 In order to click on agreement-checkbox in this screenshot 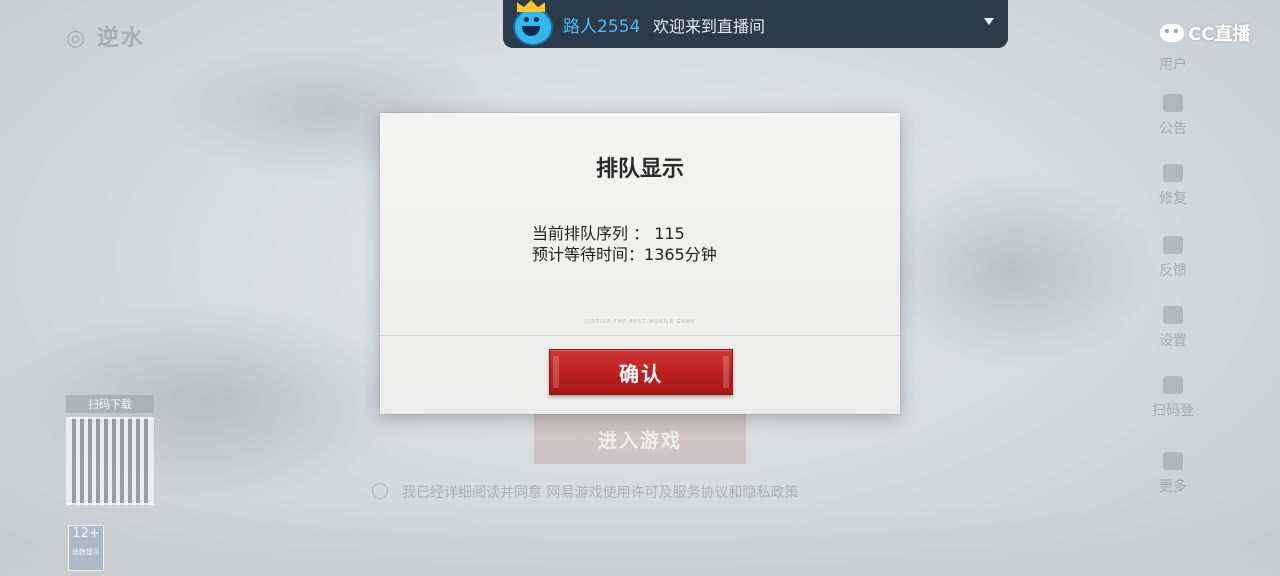, I will do `click(380, 491)`.